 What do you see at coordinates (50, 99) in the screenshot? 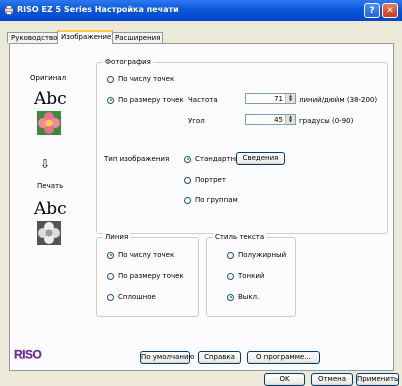
I see `original-sample-text: Abc` at bounding box center [50, 99].